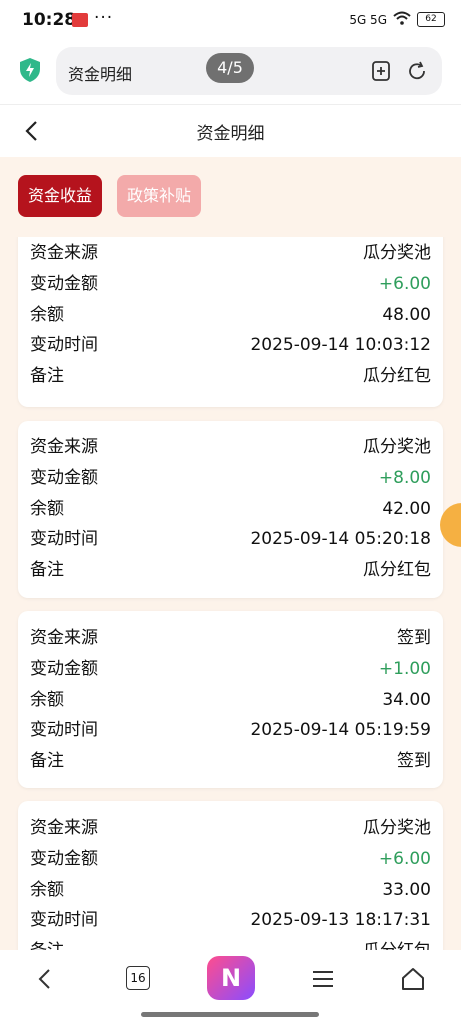 The width and height of the screenshot is (461, 1024). I want to click on wifi-icon, so click(402, 19).